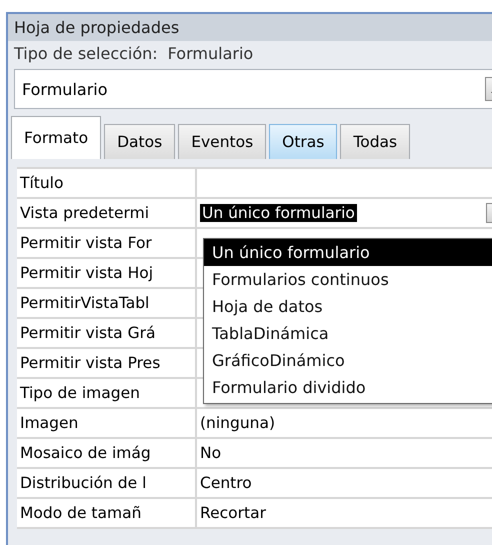  I want to click on object-combo-box: Formulario, so click(253, 89).